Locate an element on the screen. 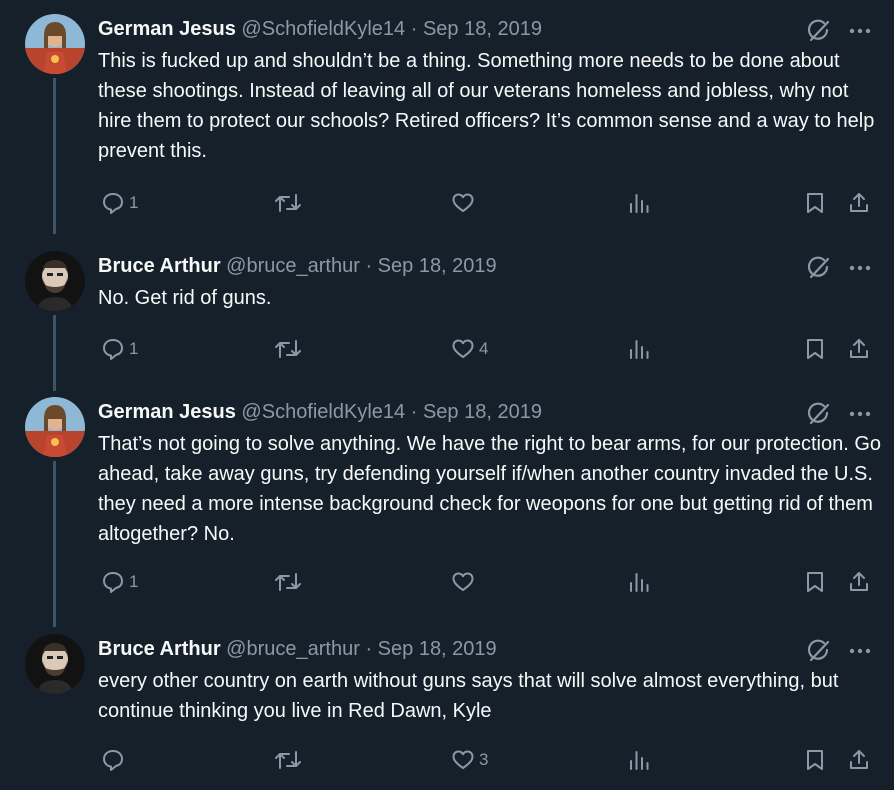  action-bar: 1 4 is located at coordinates (447, 349).